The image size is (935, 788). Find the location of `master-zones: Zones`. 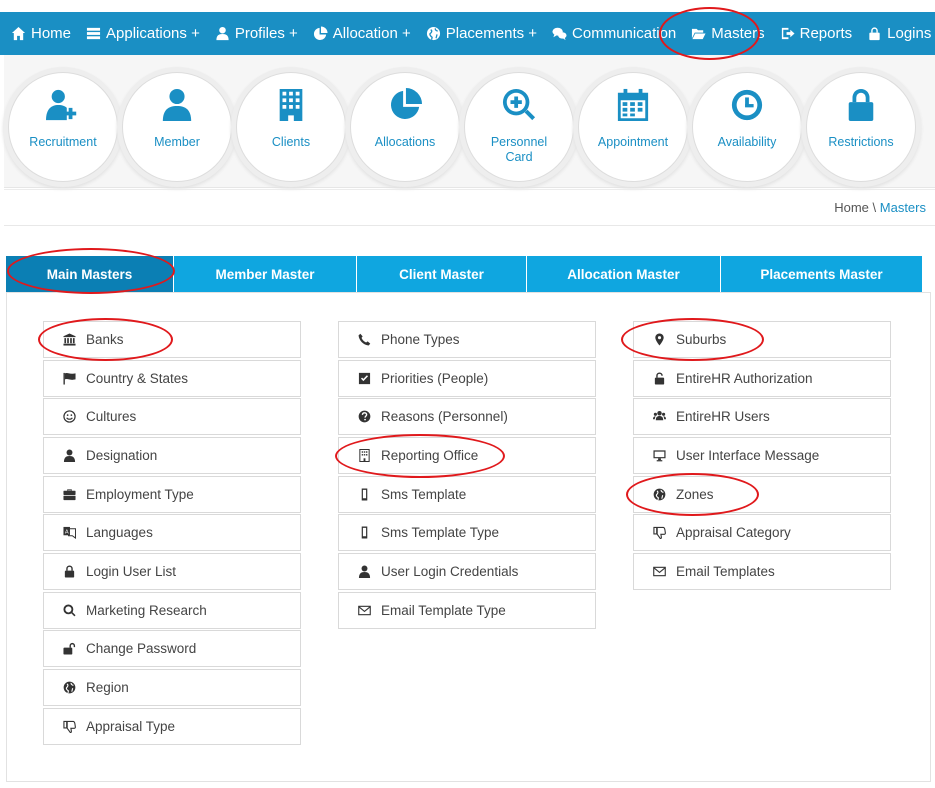

master-zones: Zones is located at coordinates (762, 494).